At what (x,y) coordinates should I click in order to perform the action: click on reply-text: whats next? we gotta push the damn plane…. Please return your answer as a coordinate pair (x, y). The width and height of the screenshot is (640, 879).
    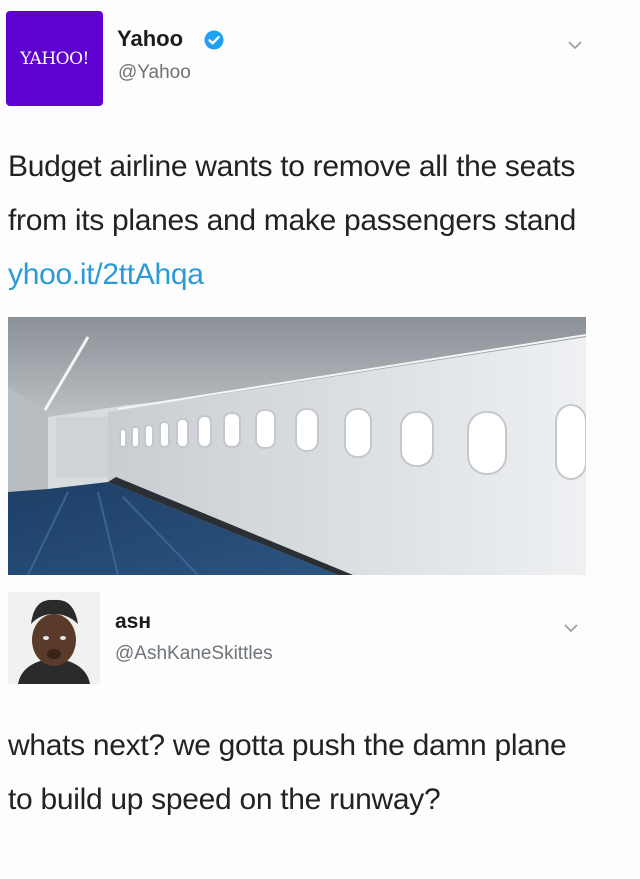
    Looking at the image, I should click on (287, 772).